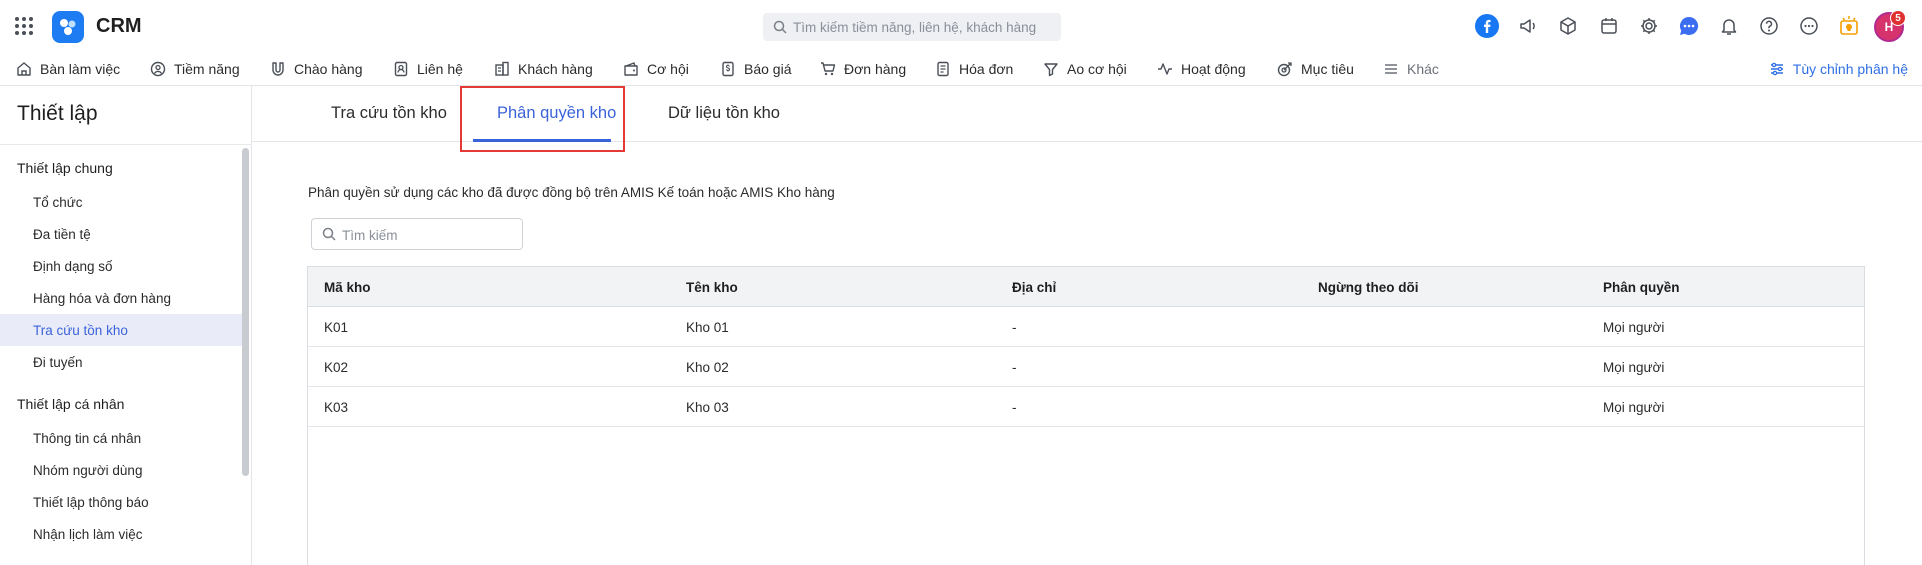 This screenshot has width=1922, height=565. I want to click on highlight-box, so click(542, 119).